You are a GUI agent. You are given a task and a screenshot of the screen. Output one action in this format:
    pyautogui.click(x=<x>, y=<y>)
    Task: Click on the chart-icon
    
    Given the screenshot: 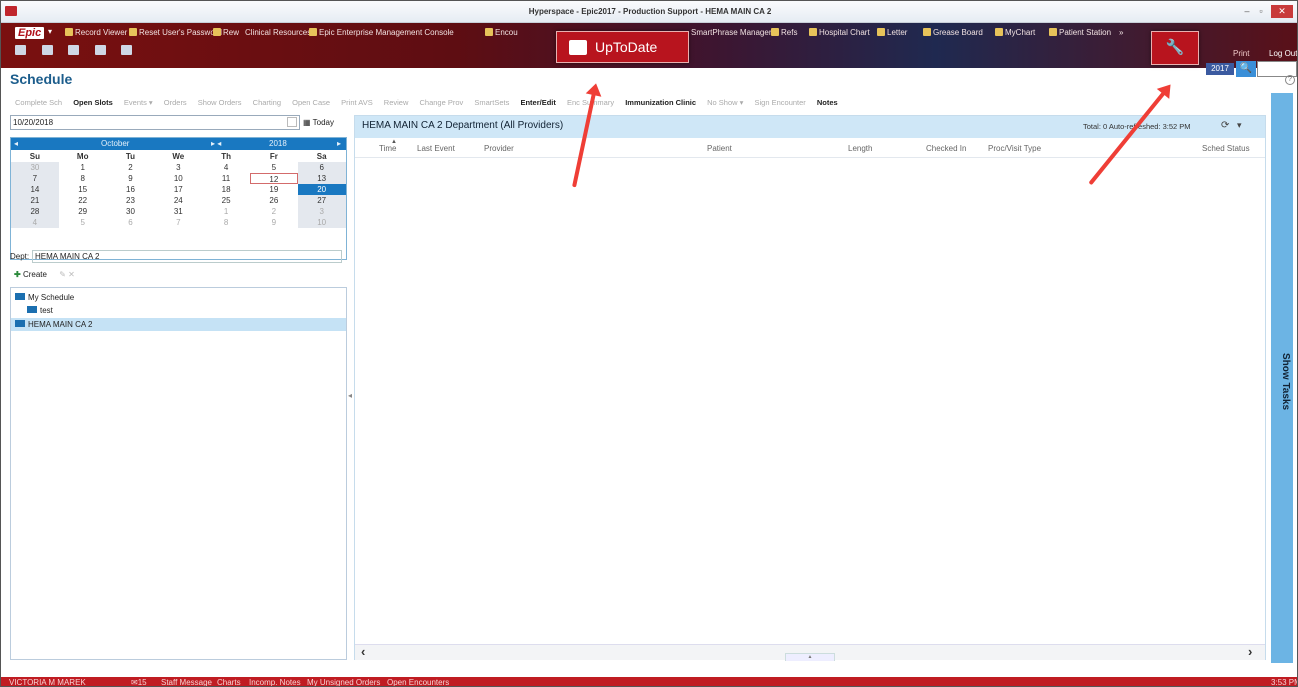 What is the action you would take?
    pyautogui.click(x=127, y=50)
    